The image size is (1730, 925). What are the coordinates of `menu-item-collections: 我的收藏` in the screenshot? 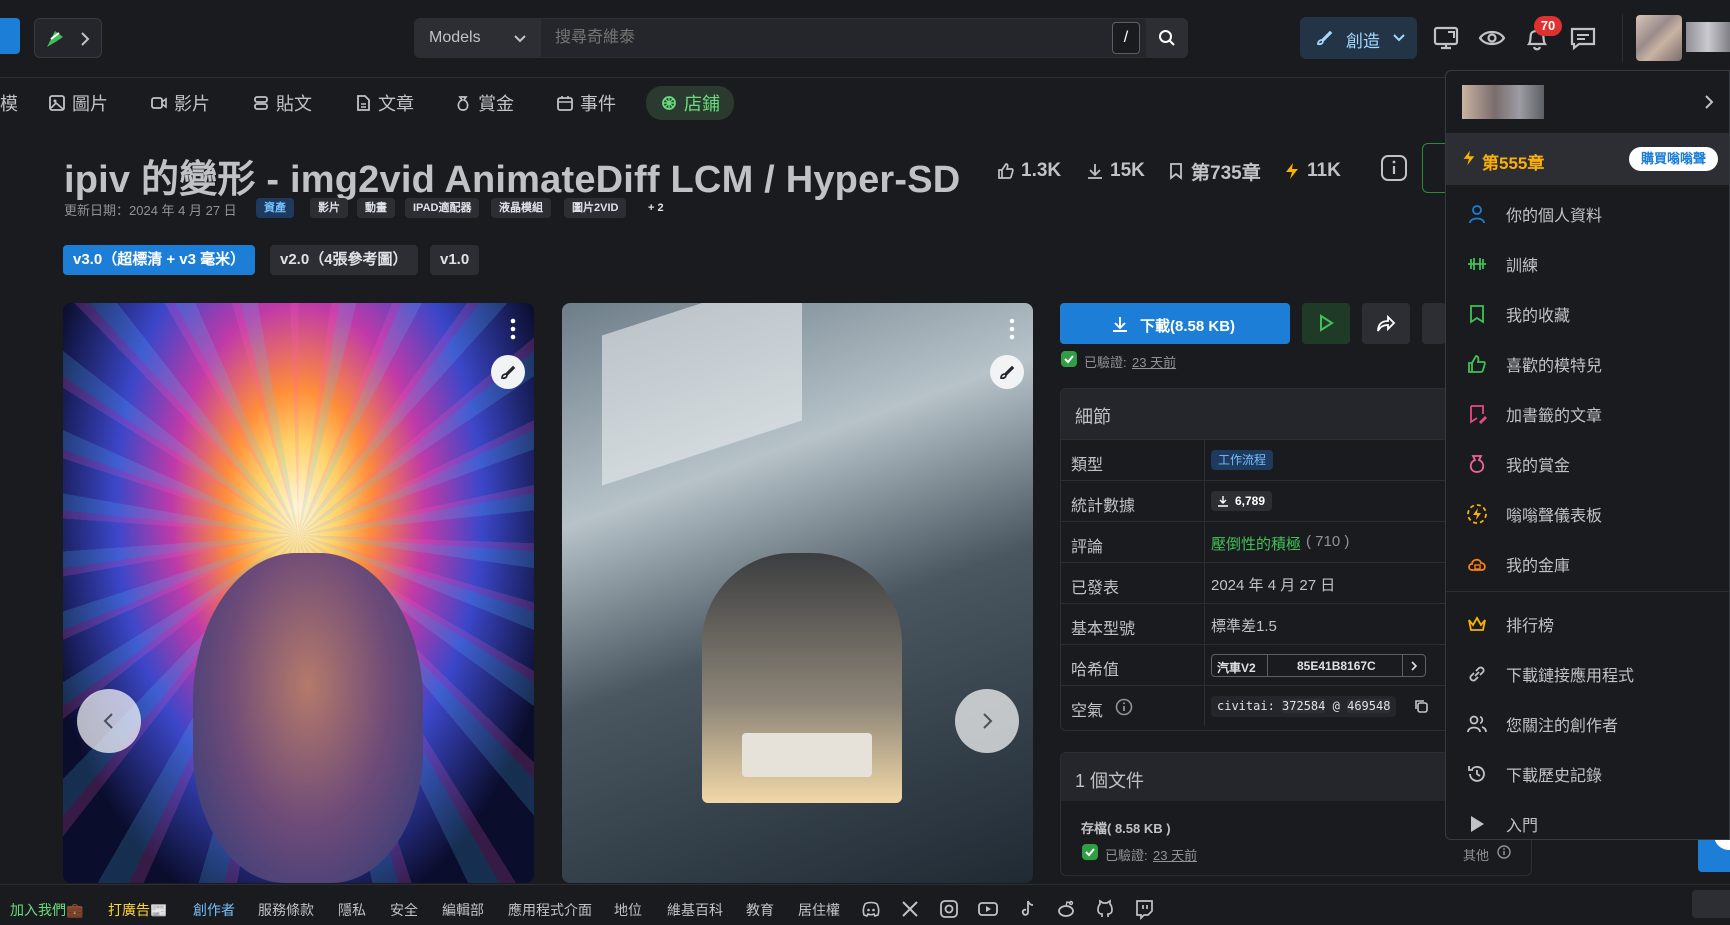 It's located at (1587, 314).